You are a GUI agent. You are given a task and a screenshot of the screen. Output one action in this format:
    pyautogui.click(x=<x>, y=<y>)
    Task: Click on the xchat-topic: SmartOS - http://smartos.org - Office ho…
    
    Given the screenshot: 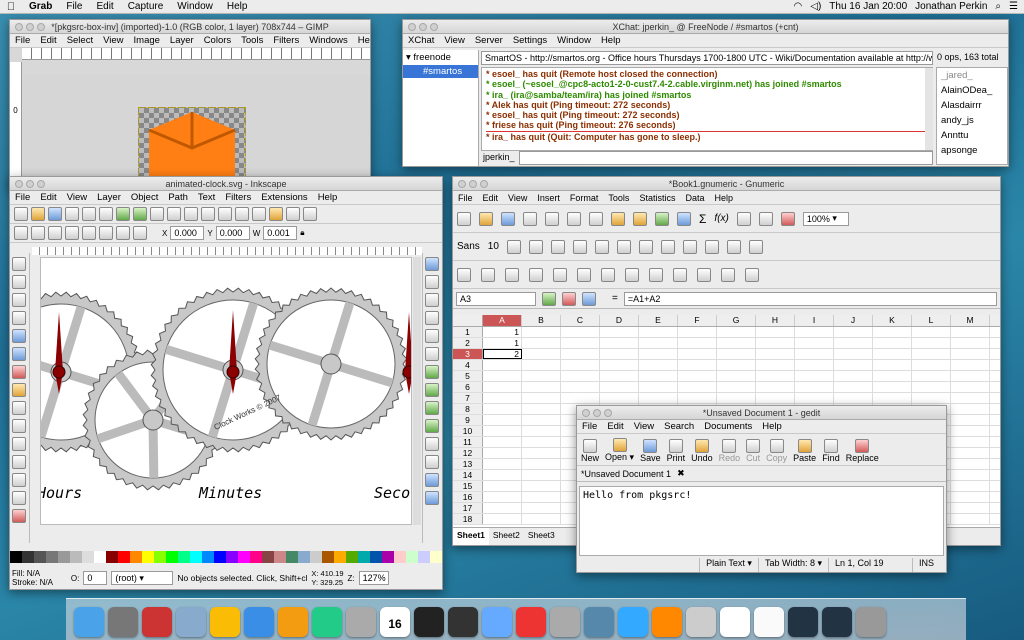 What is the action you would take?
    pyautogui.click(x=707, y=58)
    